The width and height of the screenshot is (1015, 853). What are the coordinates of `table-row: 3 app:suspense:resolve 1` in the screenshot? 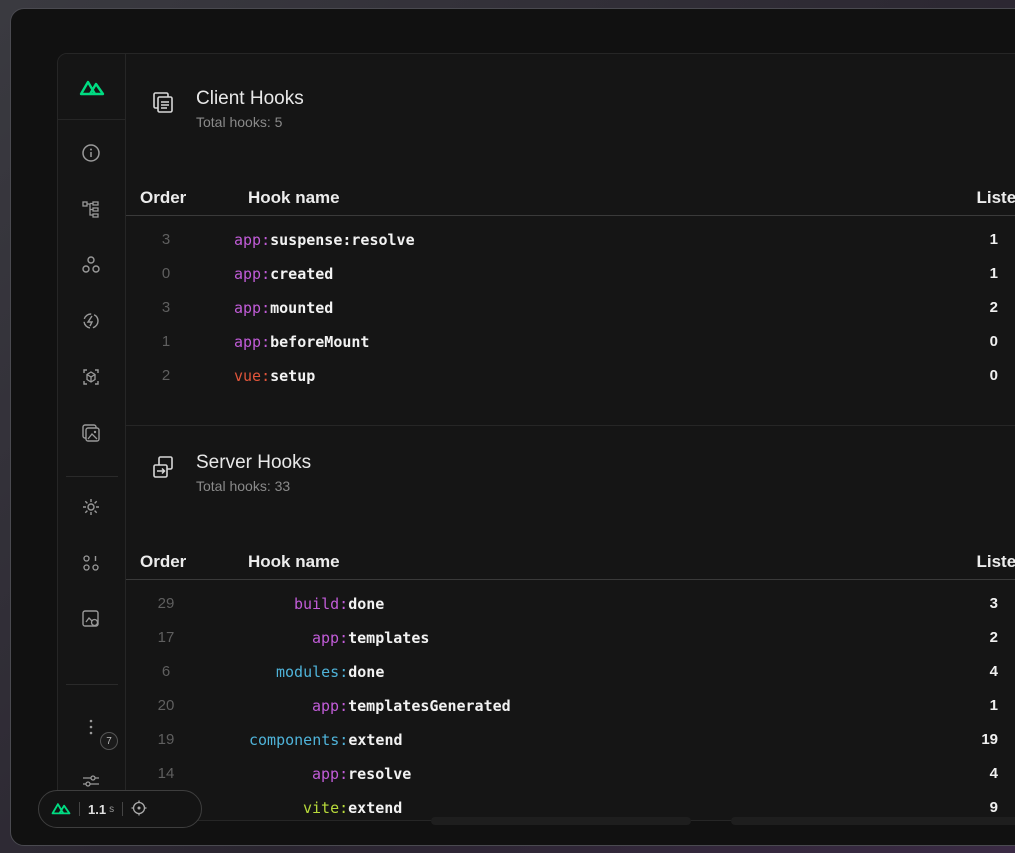 It's located at (570, 241).